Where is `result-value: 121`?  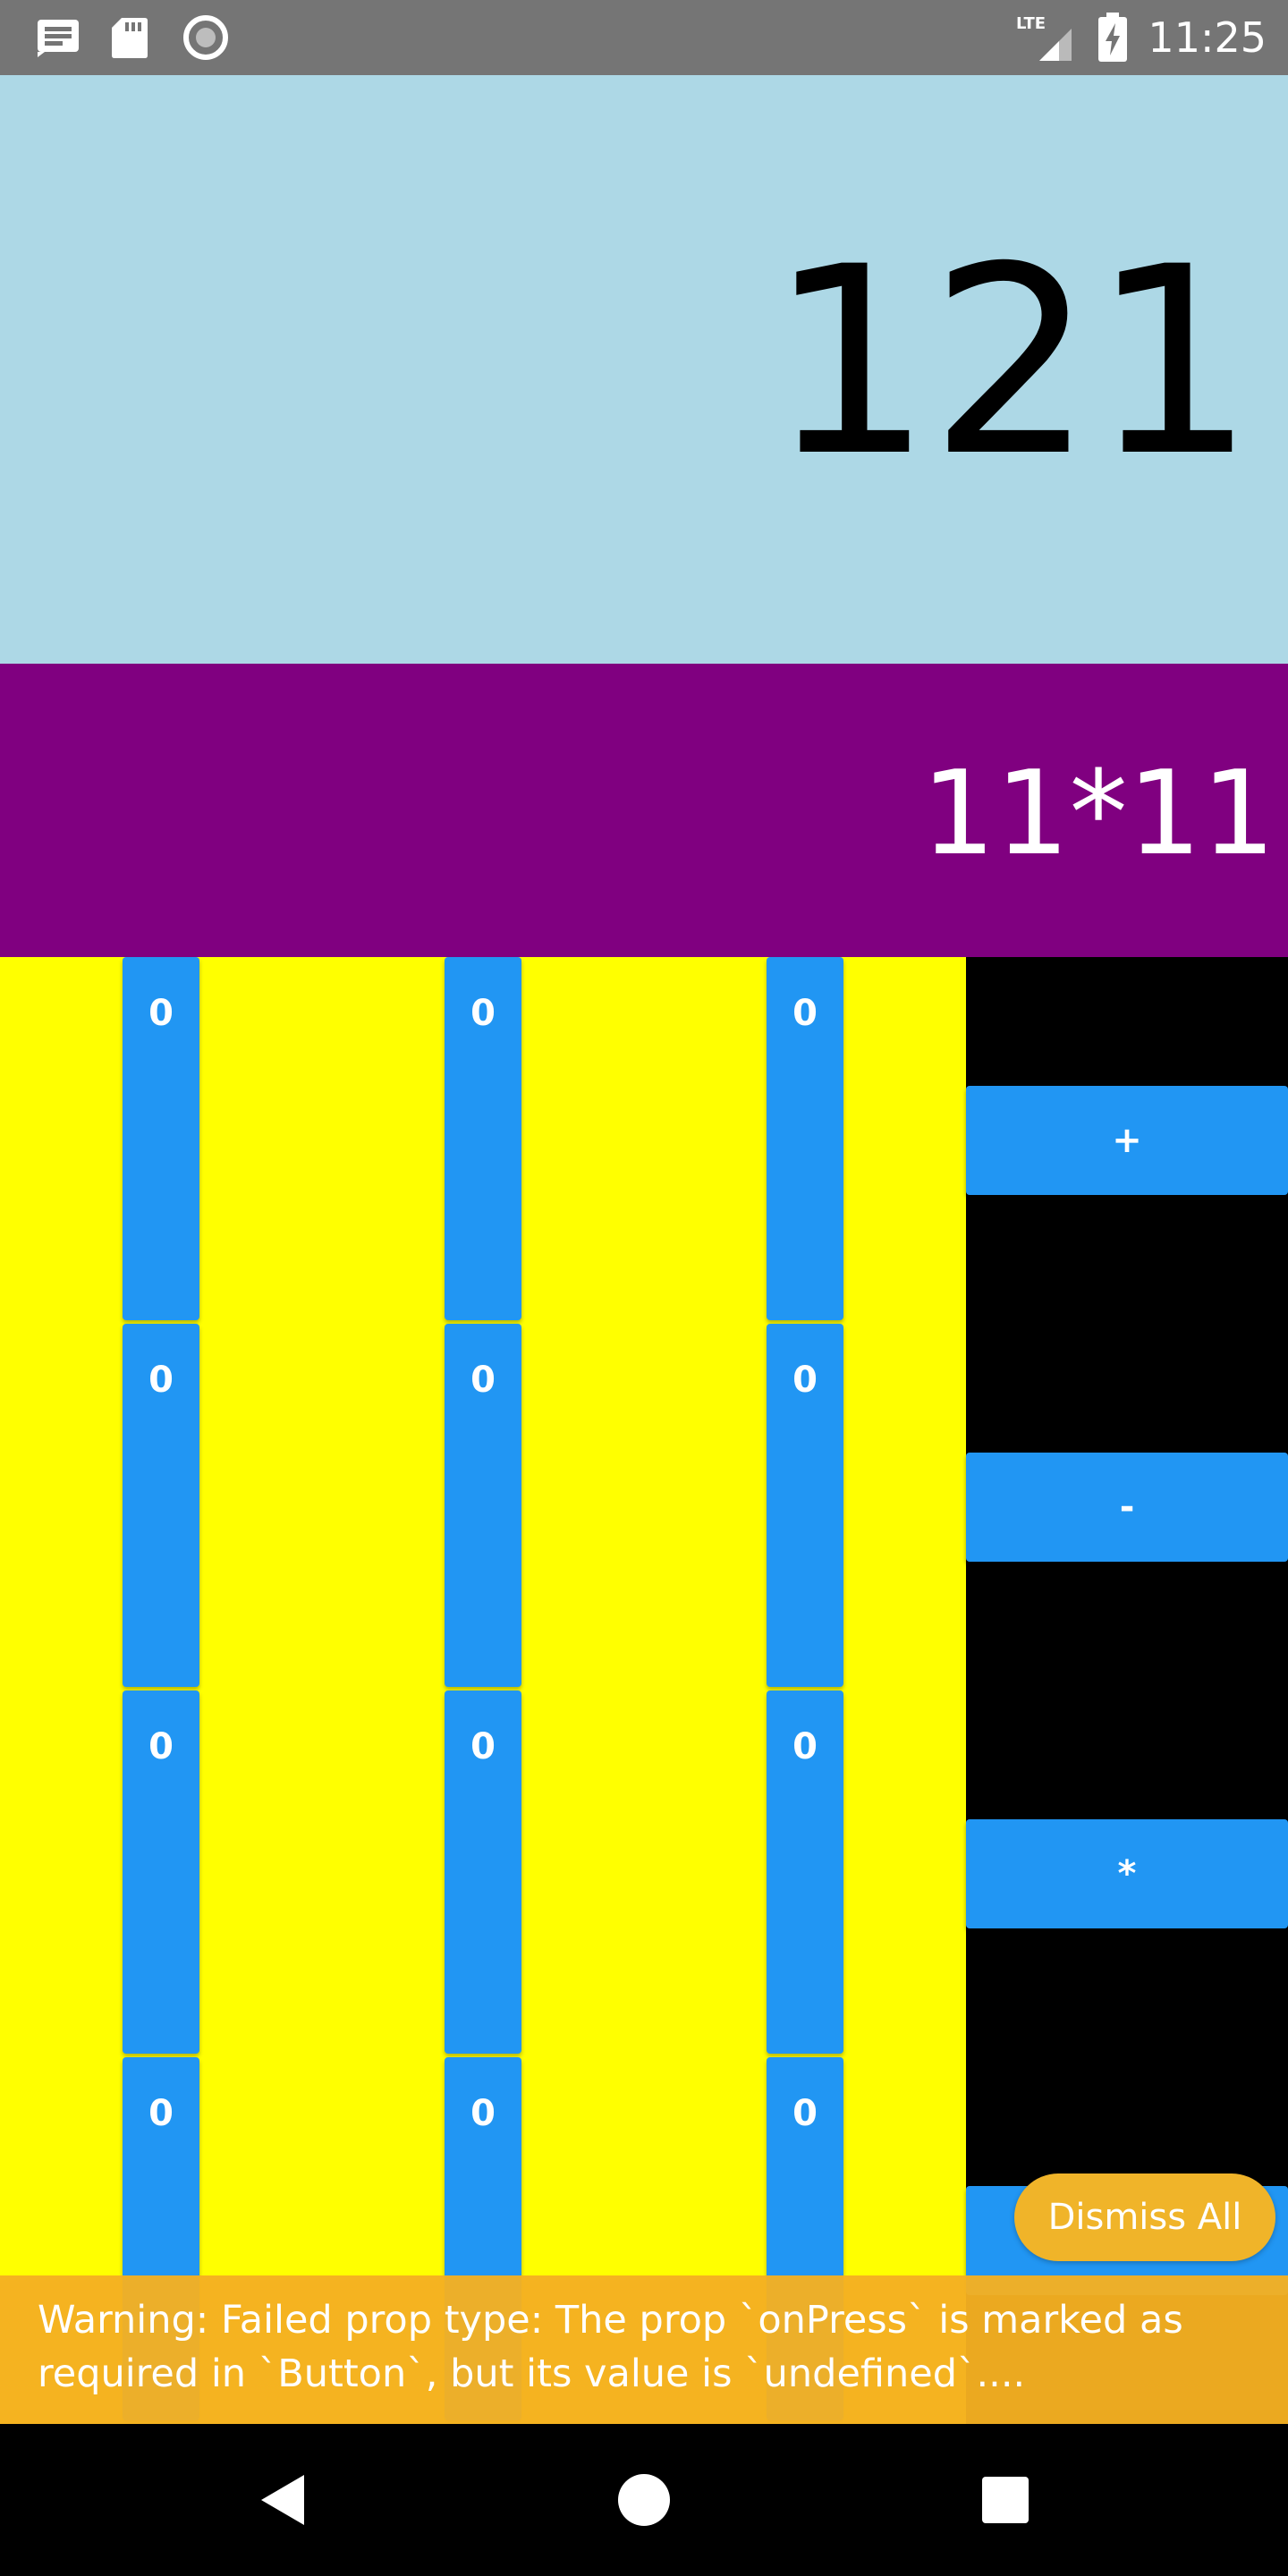 result-value: 121 is located at coordinates (1011, 362).